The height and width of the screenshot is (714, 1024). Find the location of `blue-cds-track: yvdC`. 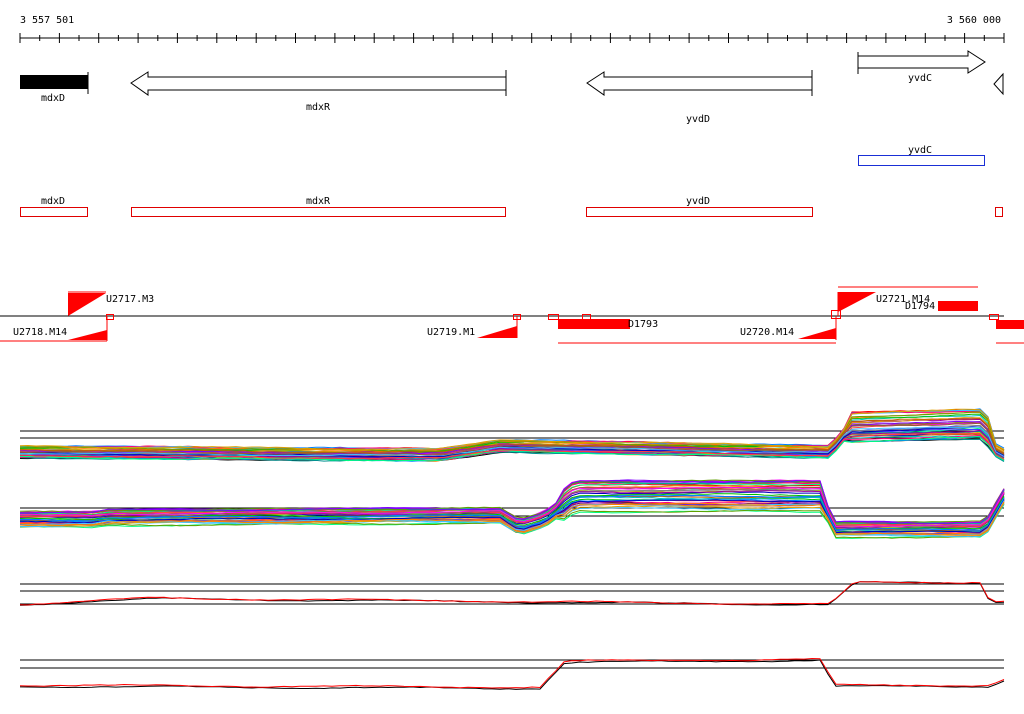

blue-cds-track: yvdC is located at coordinates (921, 155).